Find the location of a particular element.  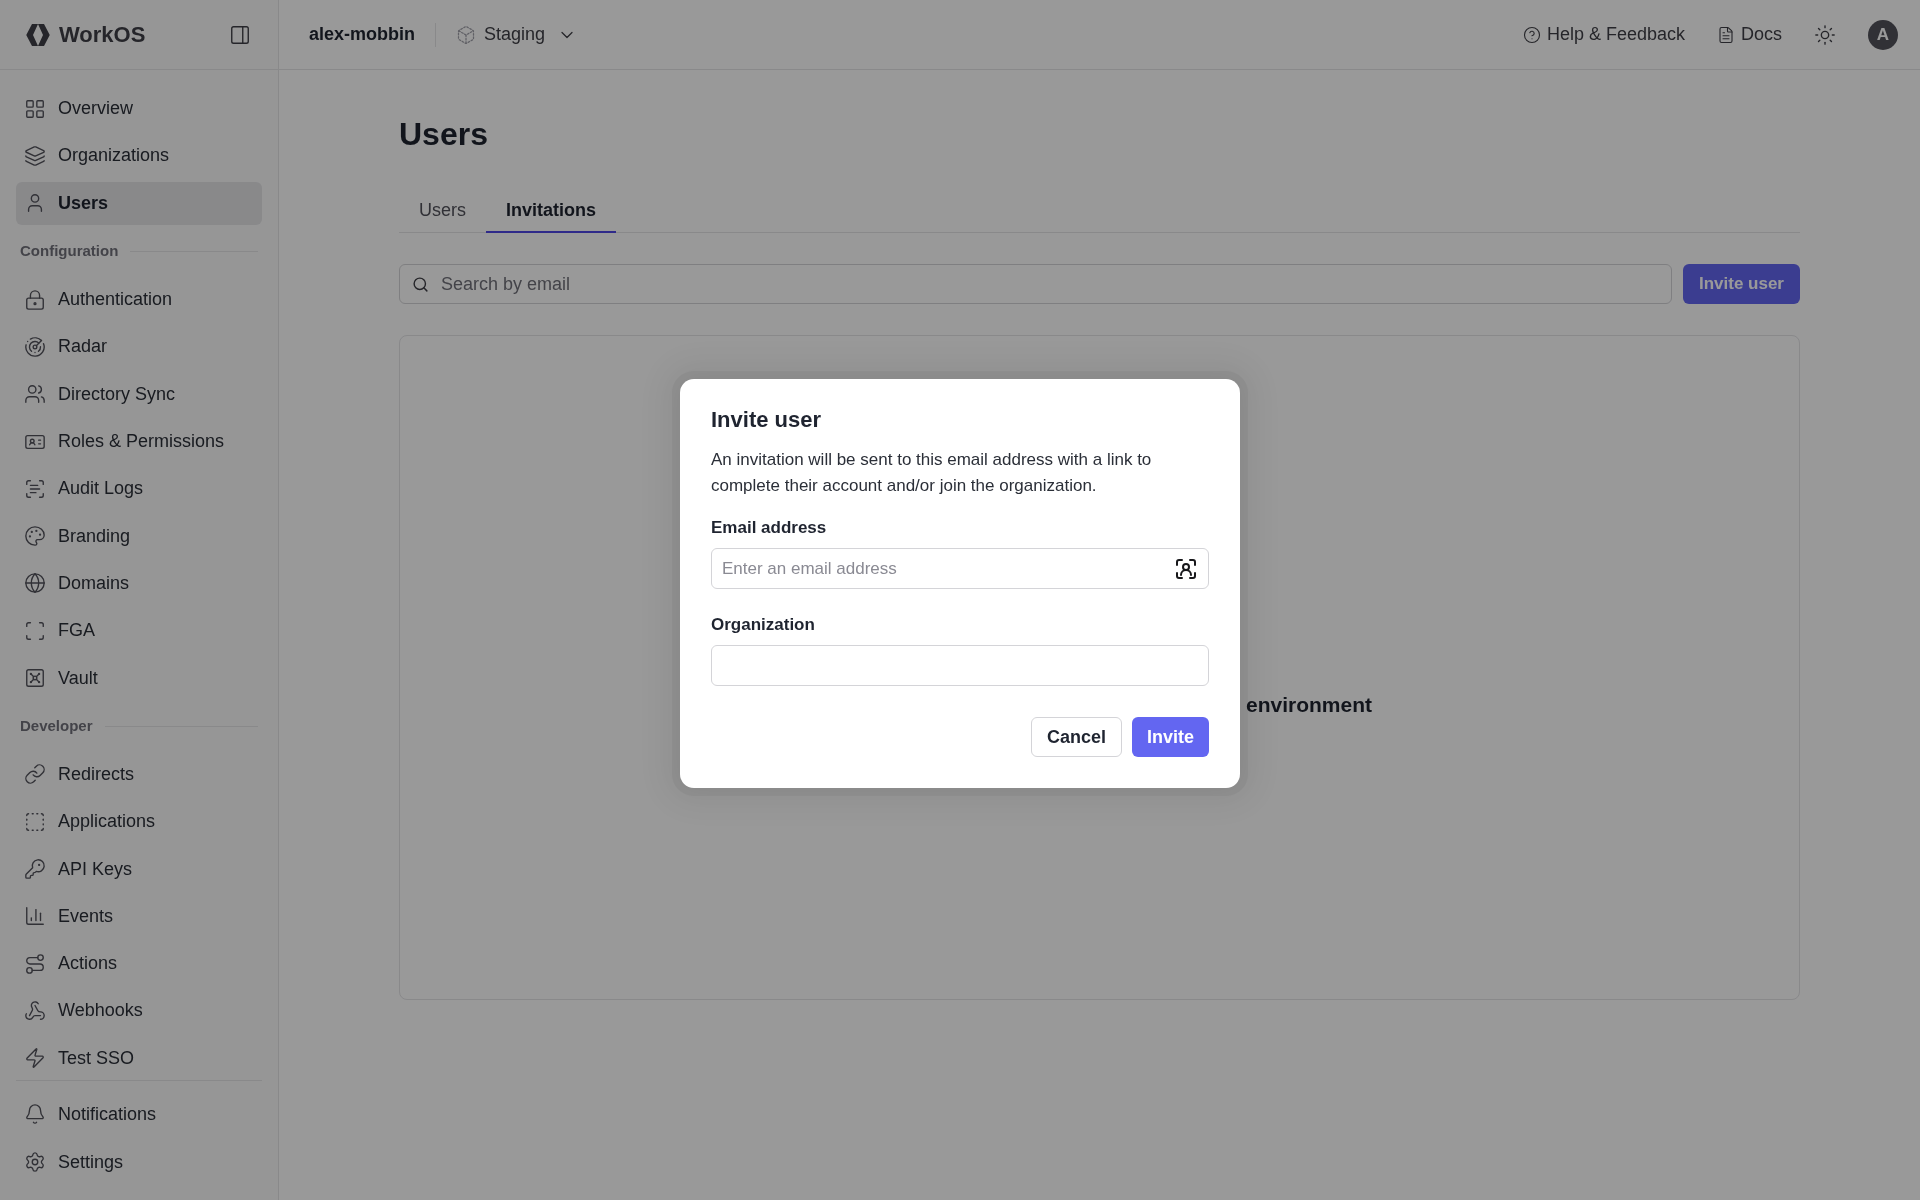

dialog-description: An invitation will be sent to this email address with a link to complete their account and/or join the organization. is located at coordinates (932, 473).